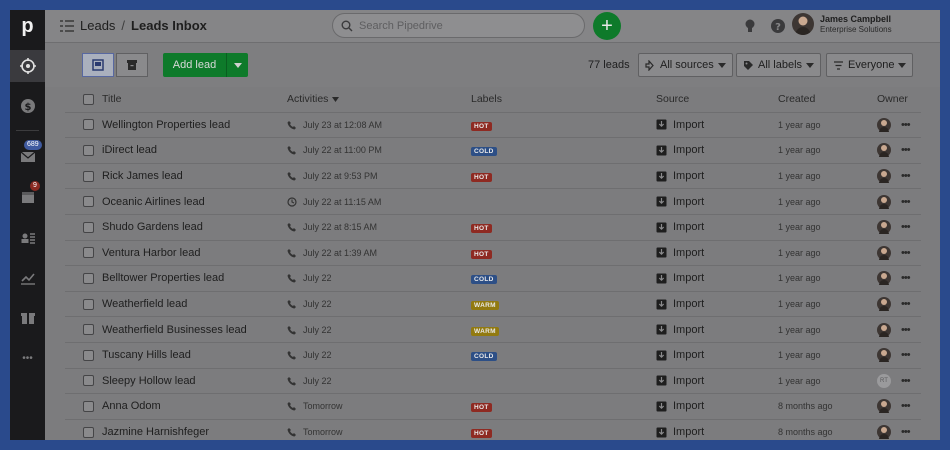  What do you see at coordinates (334, 150) in the screenshot?
I see `activity-cell: July 22 at 11:00 PM` at bounding box center [334, 150].